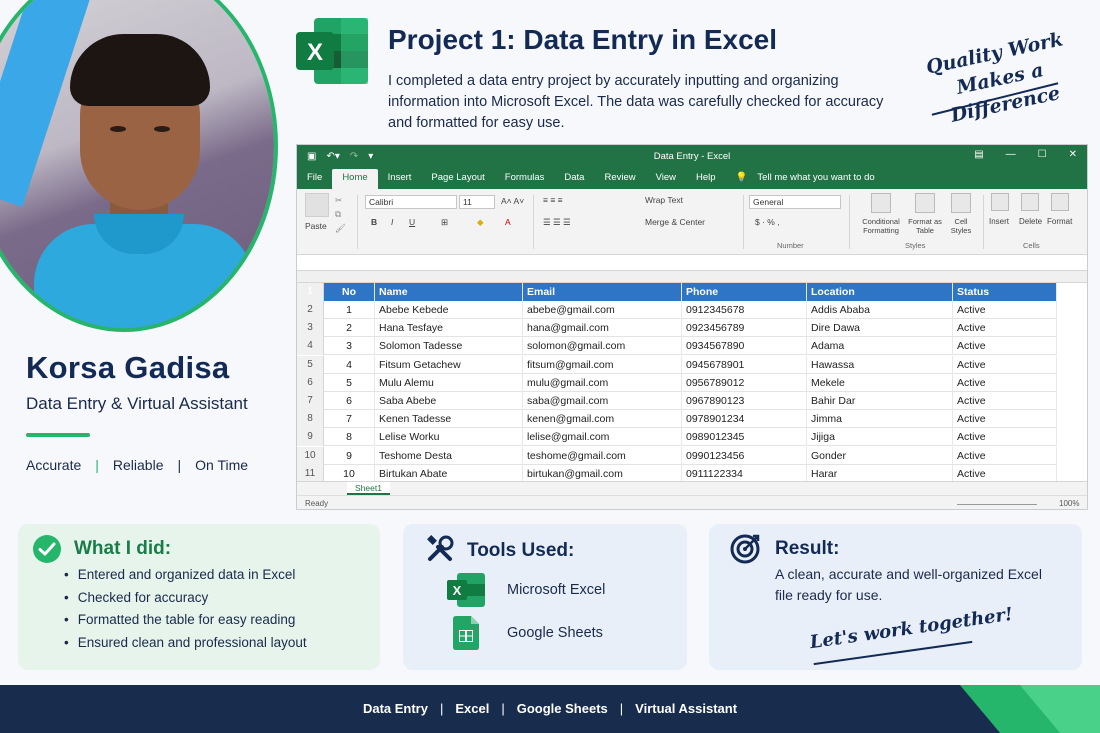 The height and width of the screenshot is (733, 1100). I want to click on table-cell: Hana Tesfaye, so click(449, 328).